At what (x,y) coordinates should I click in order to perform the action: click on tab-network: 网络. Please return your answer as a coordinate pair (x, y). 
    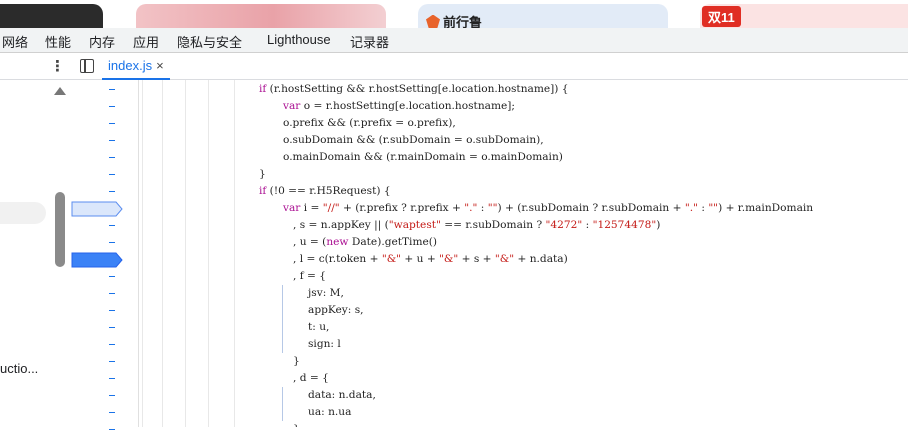
    Looking at the image, I should click on (15, 41).